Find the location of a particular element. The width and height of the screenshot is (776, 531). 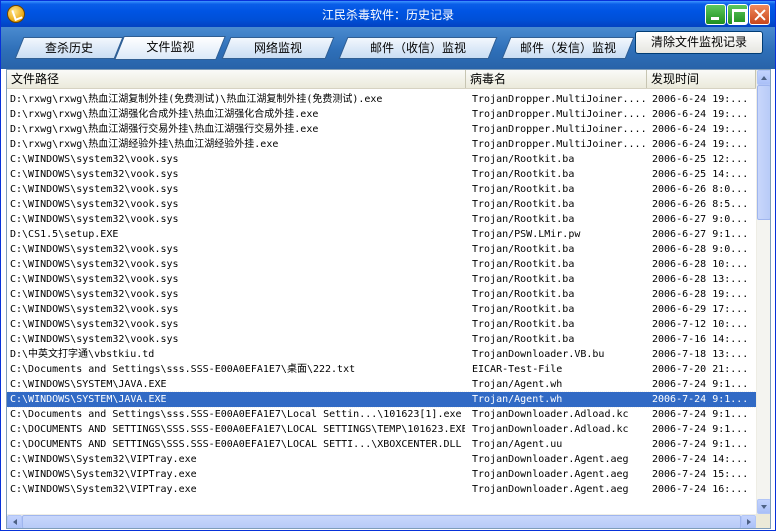

column-header-found-time: 发现时间 is located at coordinates (701, 79).